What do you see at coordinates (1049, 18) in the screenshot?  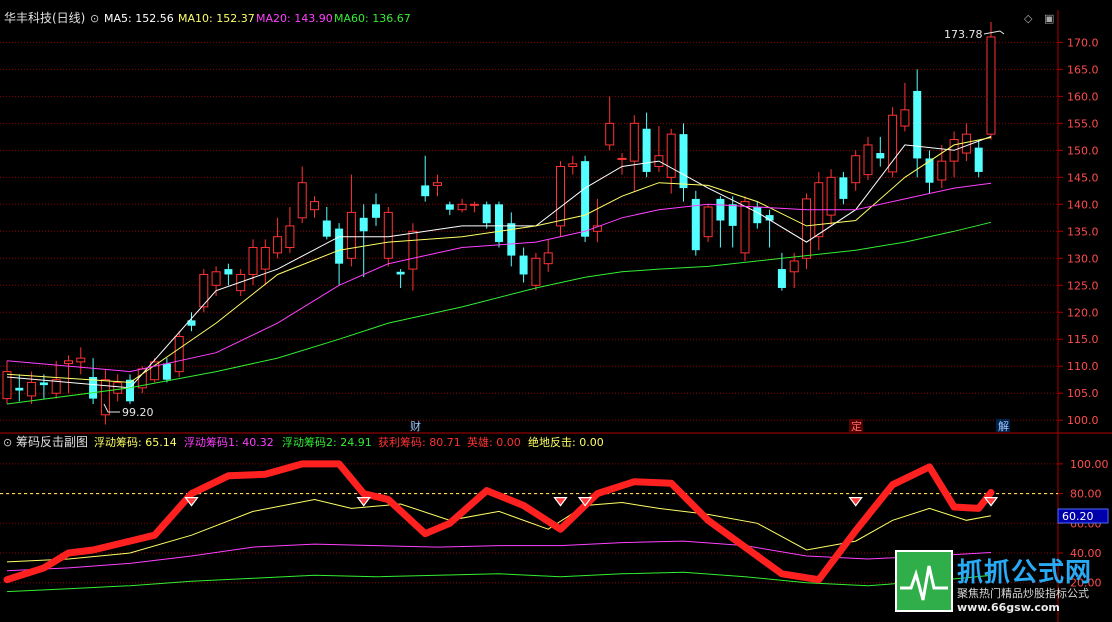 I see `panel-window-icon: ▣` at bounding box center [1049, 18].